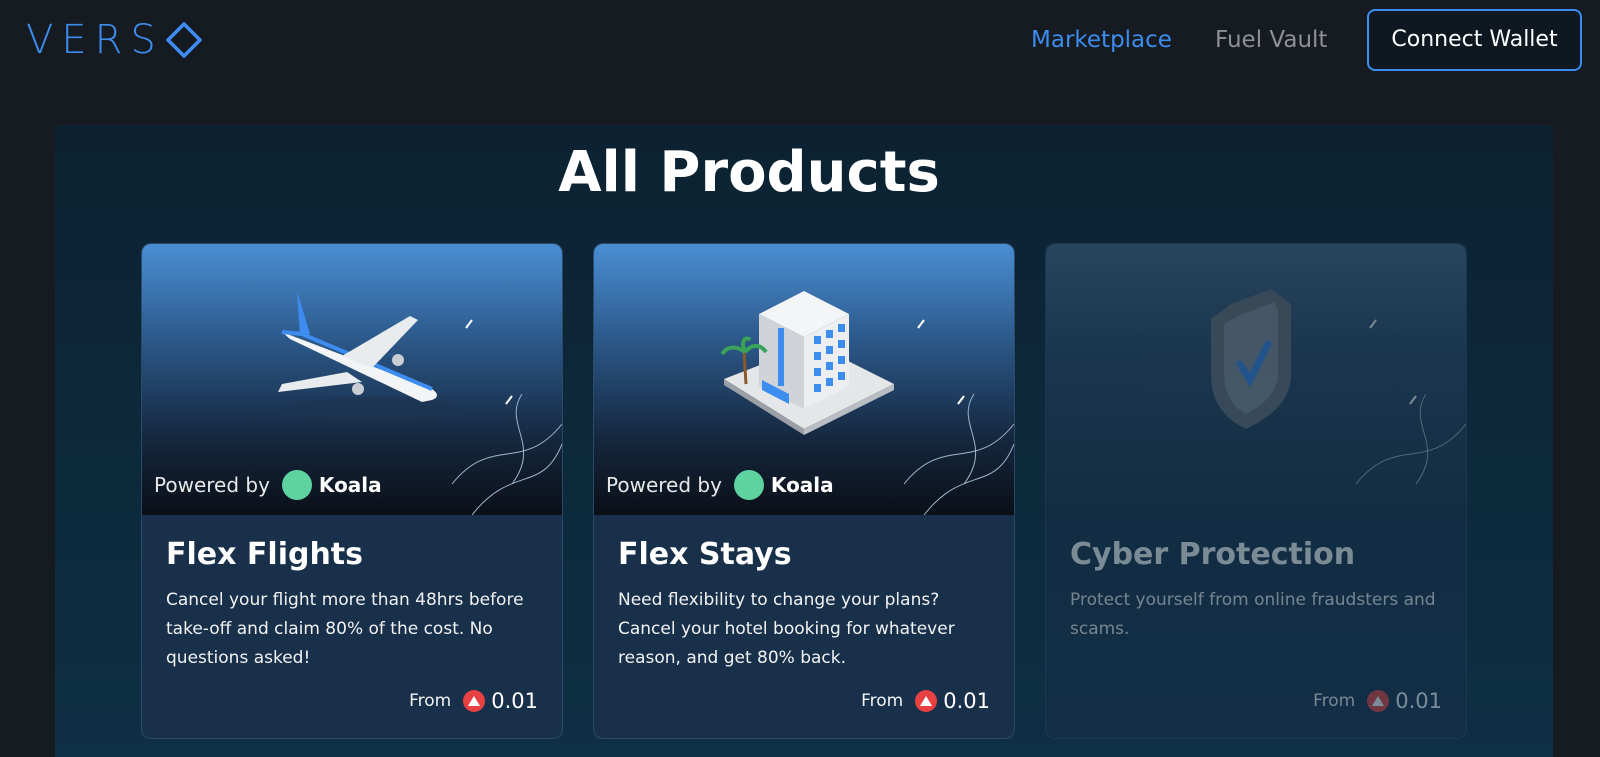 The height and width of the screenshot is (757, 1600). What do you see at coordinates (1338, 387) in the screenshot?
I see `shield-check-icon` at bounding box center [1338, 387].